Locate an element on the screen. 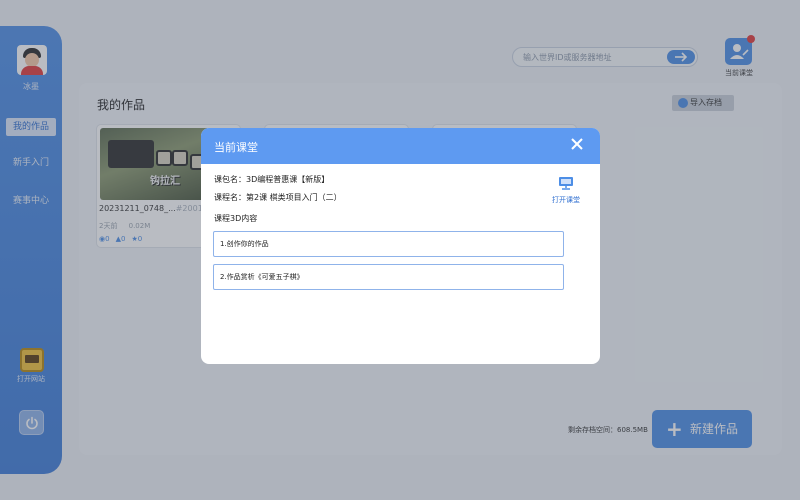 The image size is (800, 500). package-name: 课包名：3D编程普惠课【新版】 is located at coordinates (272, 179).